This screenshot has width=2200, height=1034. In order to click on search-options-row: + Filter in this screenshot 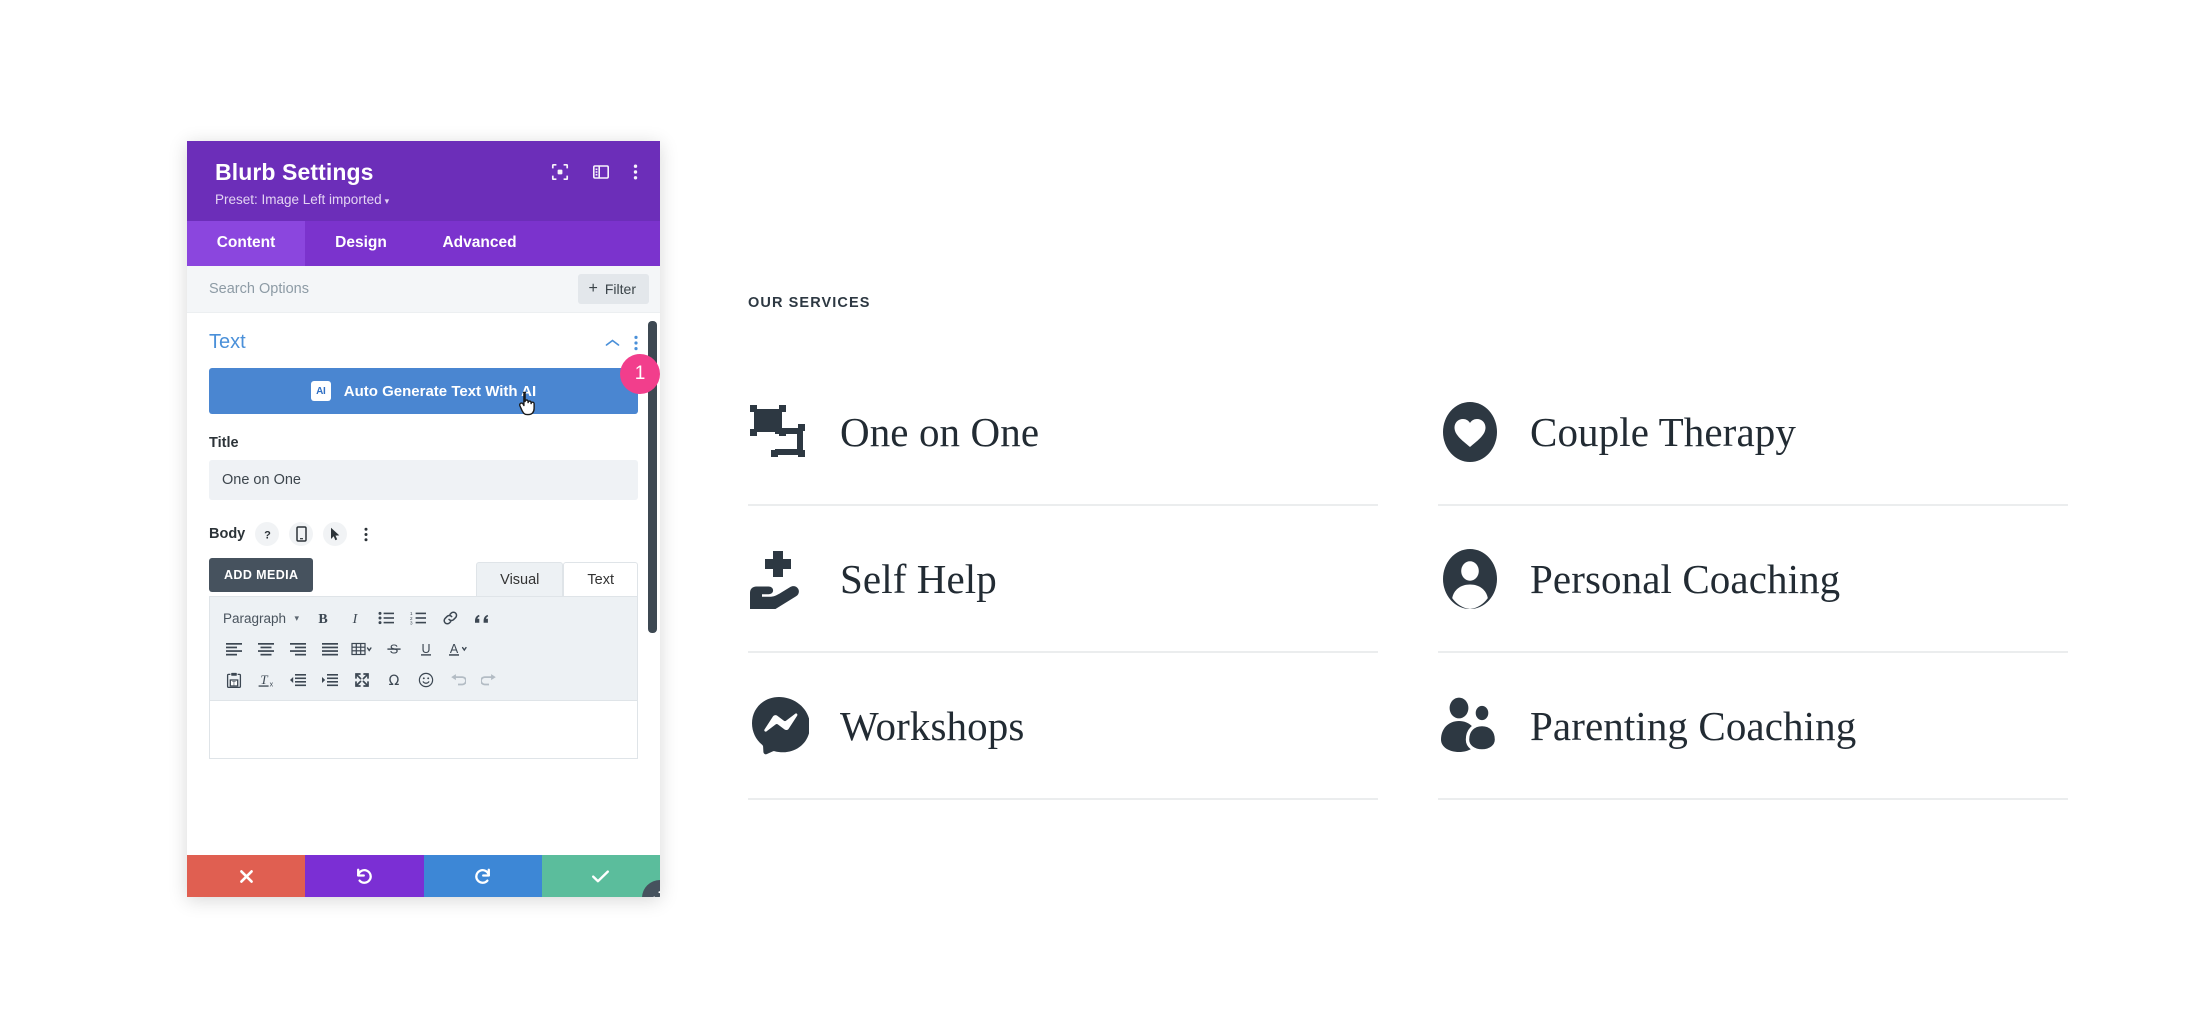, I will do `click(423, 290)`.